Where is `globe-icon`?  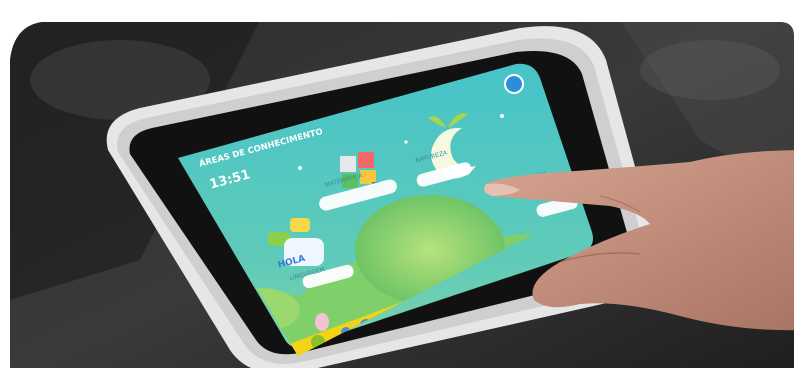 globe-icon is located at coordinates (514, 84).